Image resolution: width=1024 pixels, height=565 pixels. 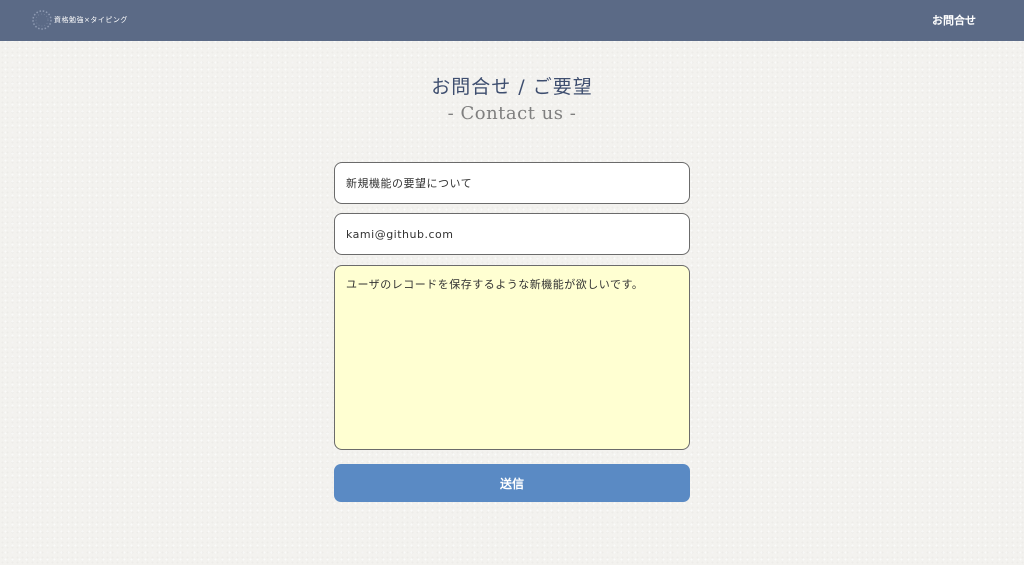 I want to click on site-logo-text: 資格勉強×タイピング, so click(x=91, y=20).